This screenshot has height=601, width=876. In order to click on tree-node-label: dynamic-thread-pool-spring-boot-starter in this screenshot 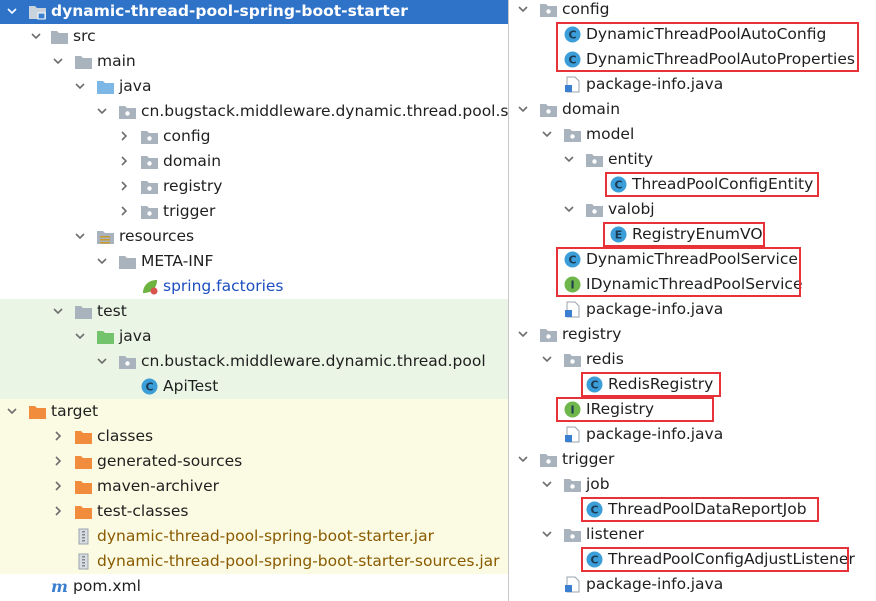, I will do `click(229, 11)`.